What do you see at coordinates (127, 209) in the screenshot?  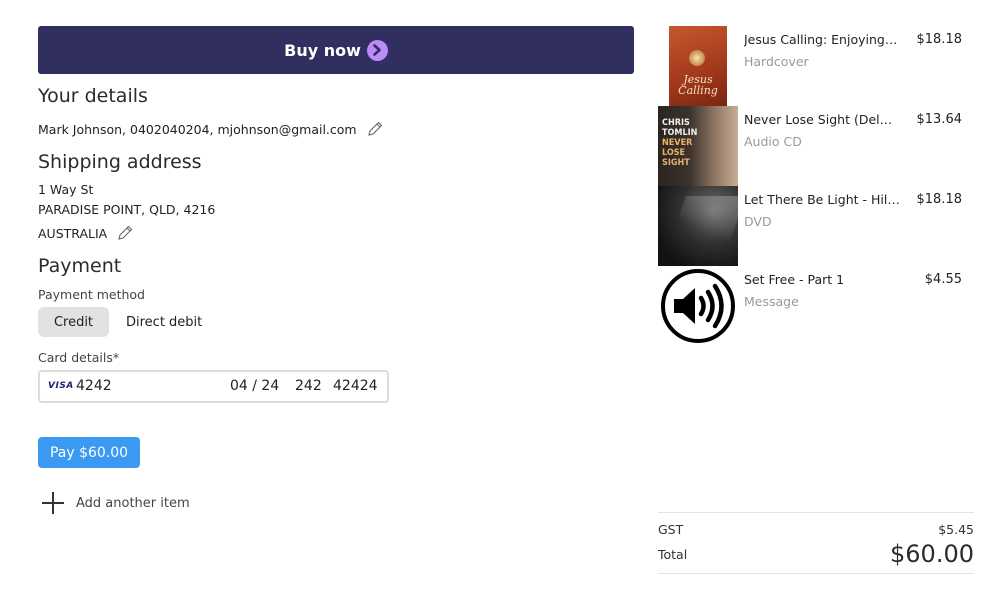 I see `address-line-2: PARADISE POINT, QLD, 4216` at bounding box center [127, 209].